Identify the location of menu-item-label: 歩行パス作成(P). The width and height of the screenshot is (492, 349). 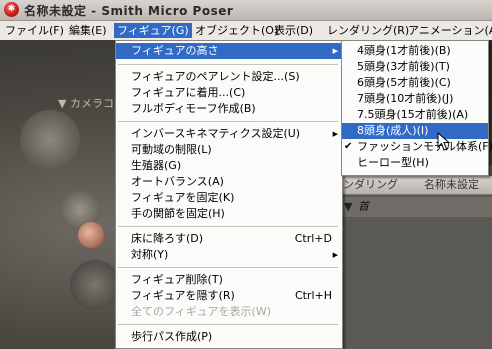
(172, 336).